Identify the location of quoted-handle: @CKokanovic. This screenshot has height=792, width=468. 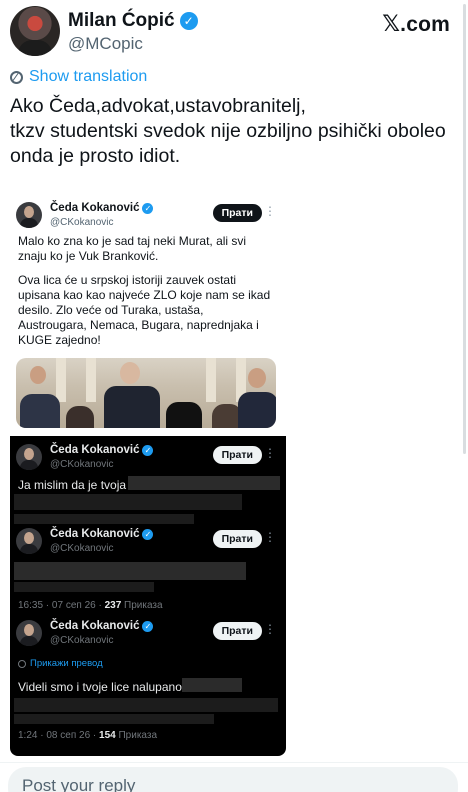
(82, 222).